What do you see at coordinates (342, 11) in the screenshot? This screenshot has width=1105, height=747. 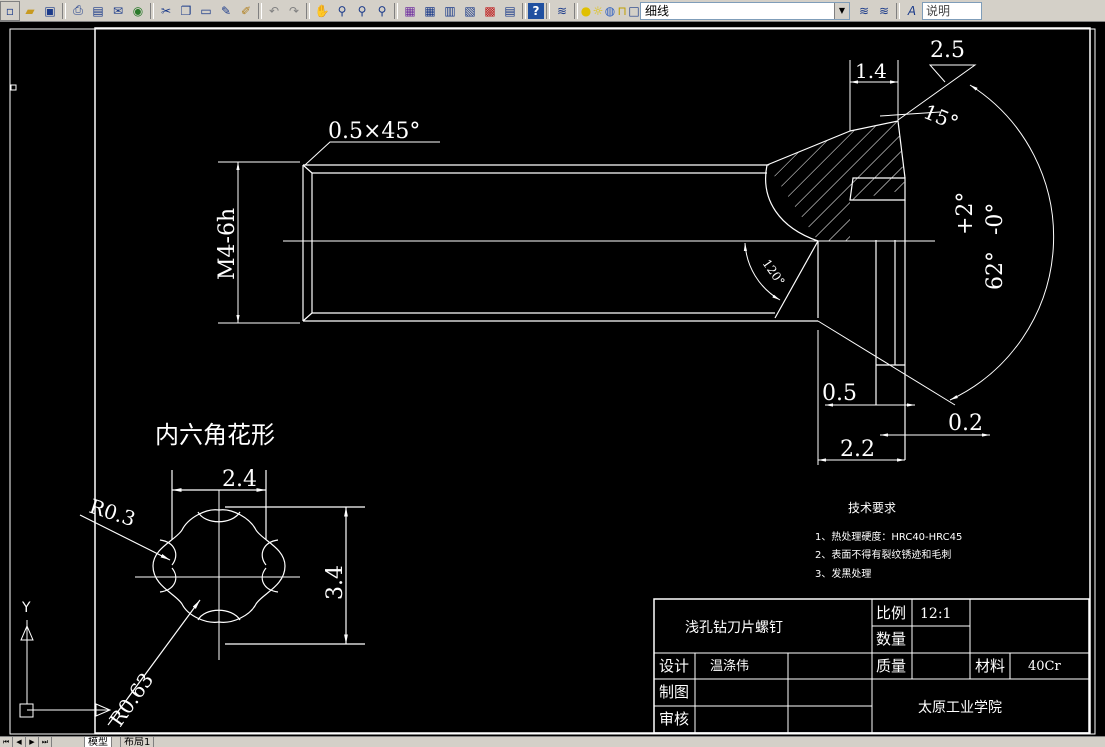 I see `zoom-realtime-icon: ⚲` at bounding box center [342, 11].